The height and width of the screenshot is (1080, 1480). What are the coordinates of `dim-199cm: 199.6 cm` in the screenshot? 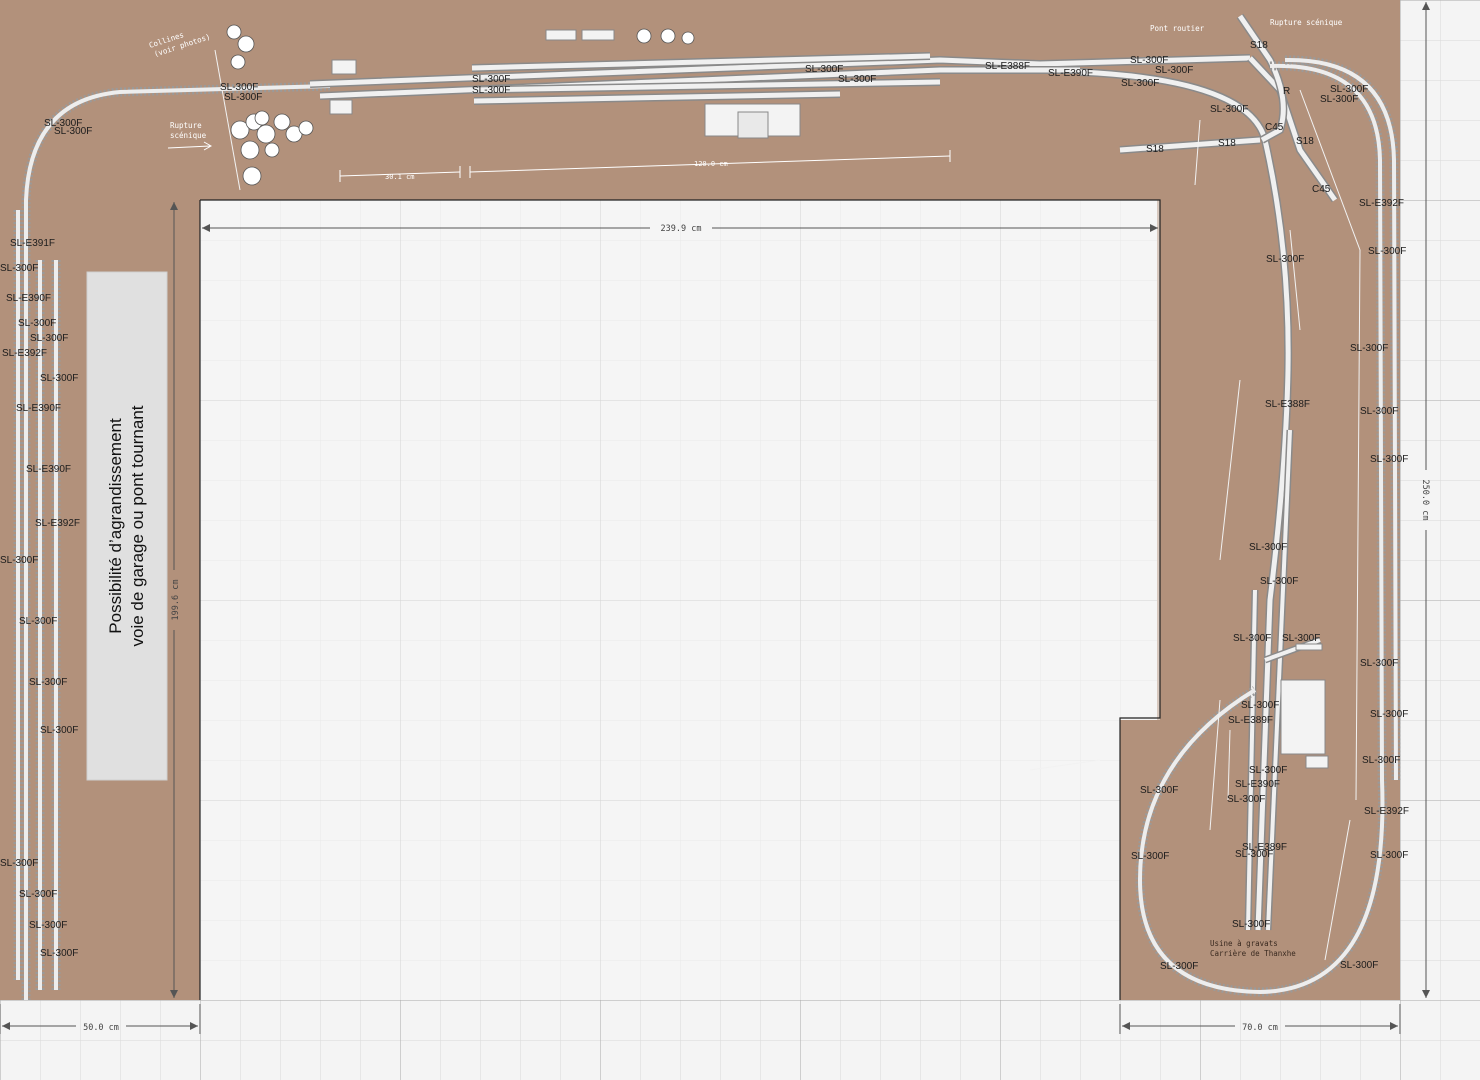 It's located at (176, 600).